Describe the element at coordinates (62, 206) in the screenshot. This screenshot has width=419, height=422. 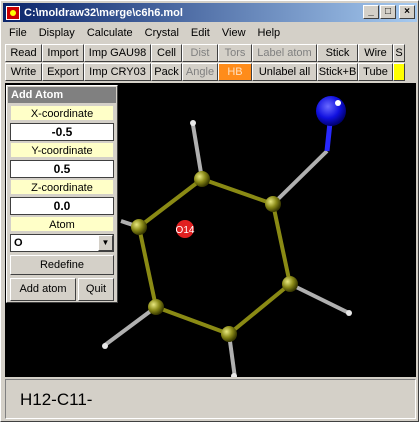
I see `z-coordinate-input: 0.0` at that location.